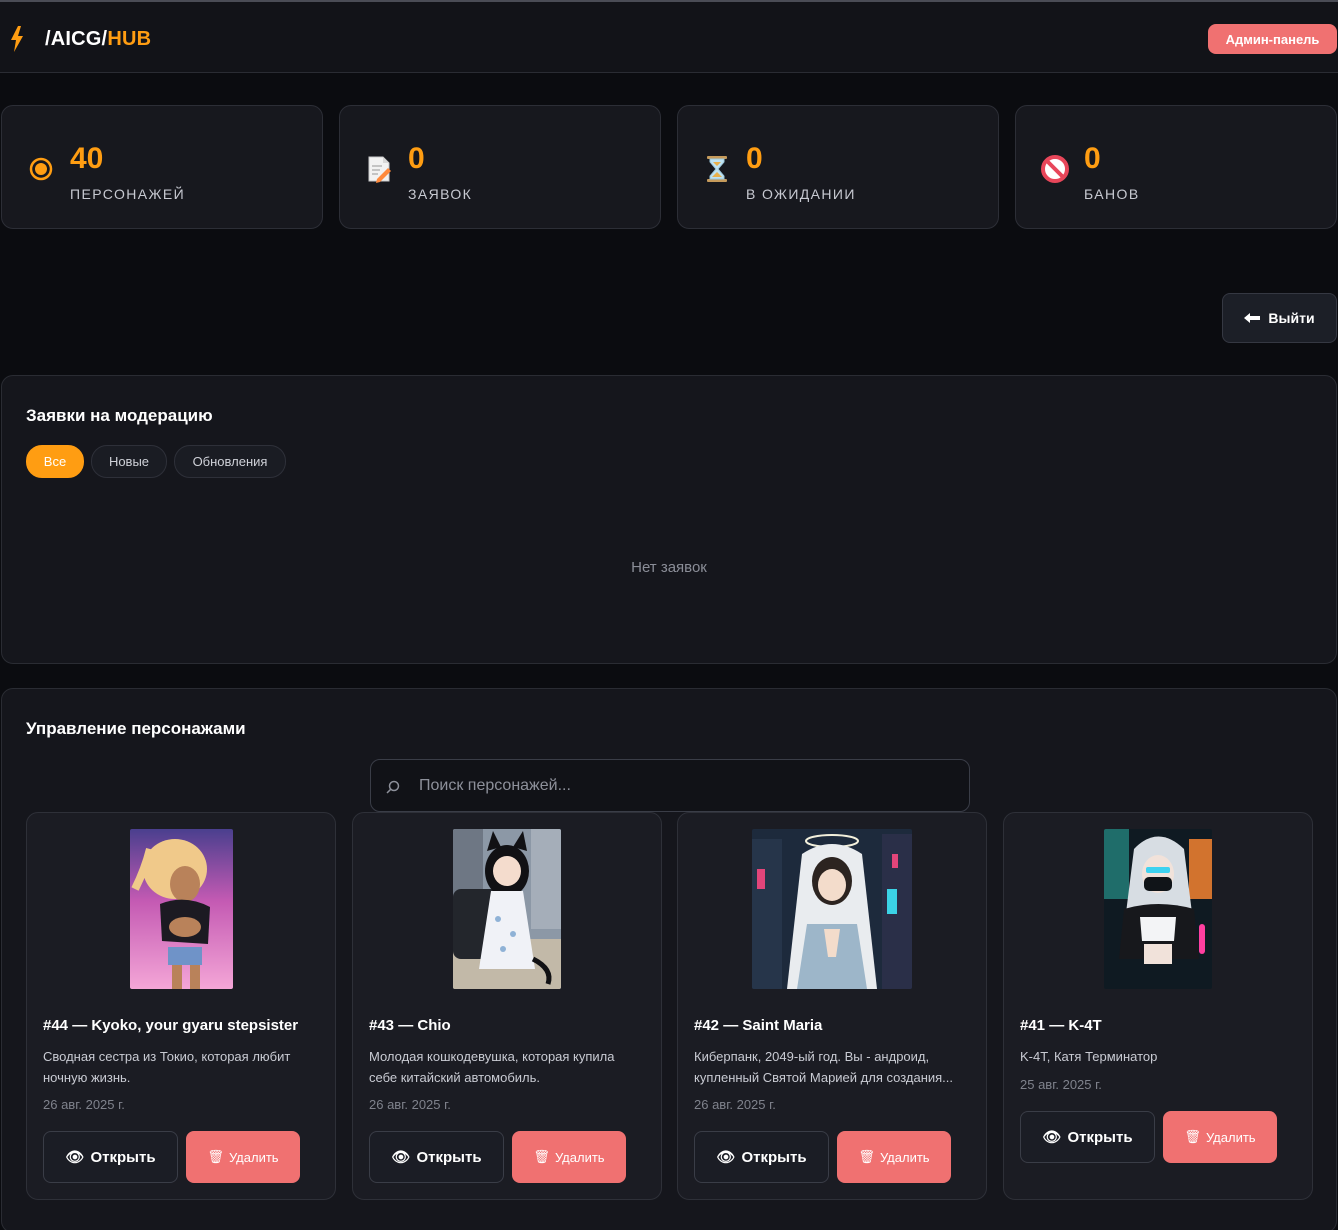 The height and width of the screenshot is (1230, 1338). Describe the element at coordinates (87, 158) in the screenshot. I see `stat-value: 40` at that location.